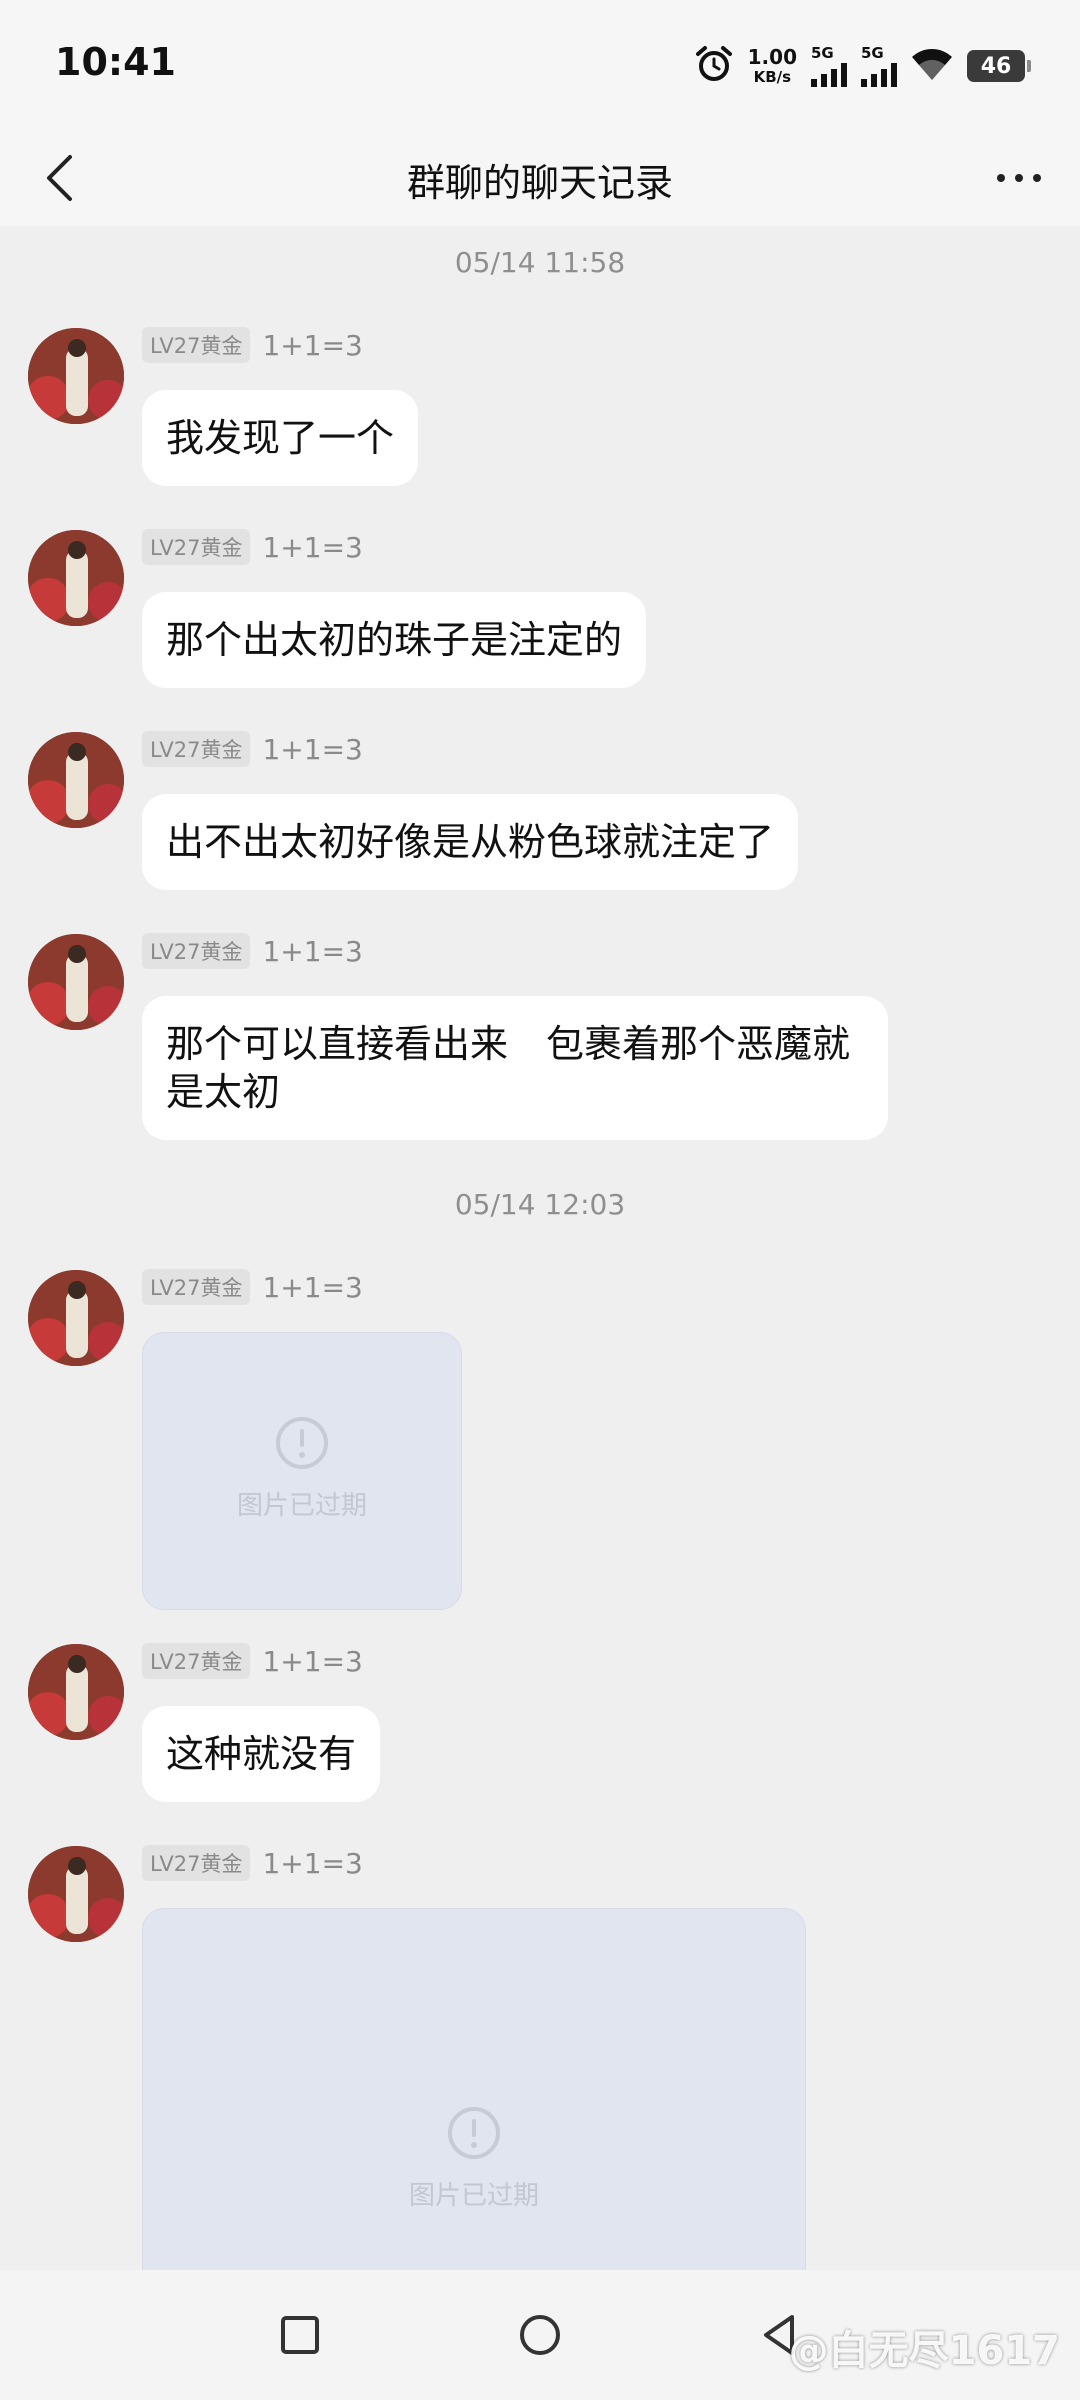 This screenshot has height=2400, width=1080. I want to click on recents-button, so click(300, 2335).